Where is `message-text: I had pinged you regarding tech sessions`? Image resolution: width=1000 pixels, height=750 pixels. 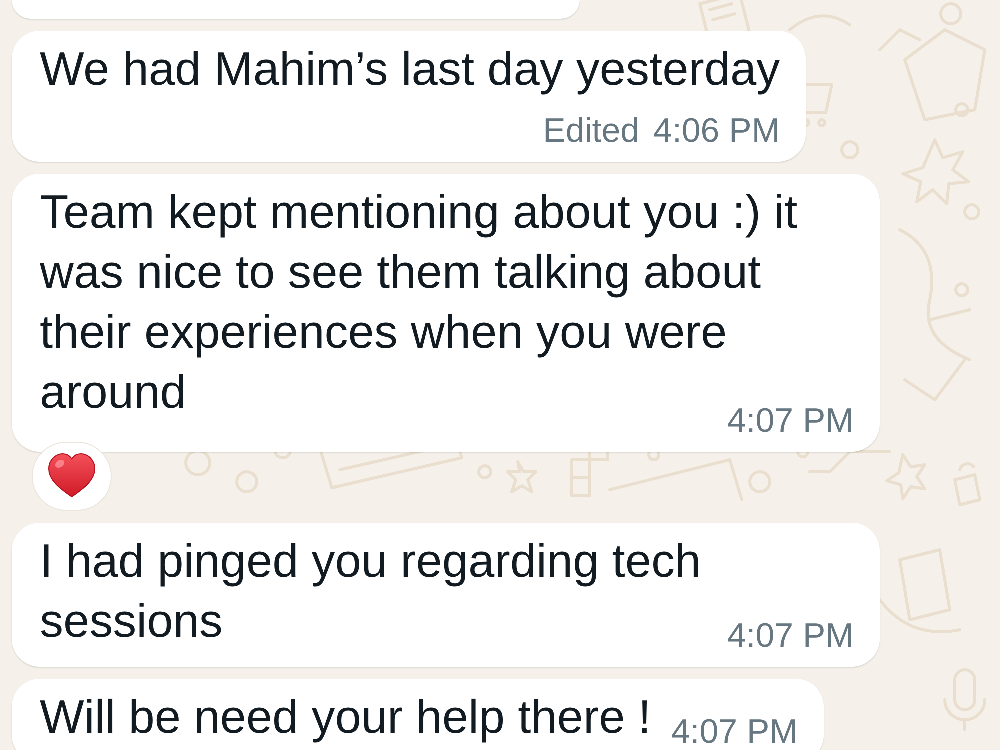
message-text: I had pinged you regarding tech sessions is located at coordinates (371, 590).